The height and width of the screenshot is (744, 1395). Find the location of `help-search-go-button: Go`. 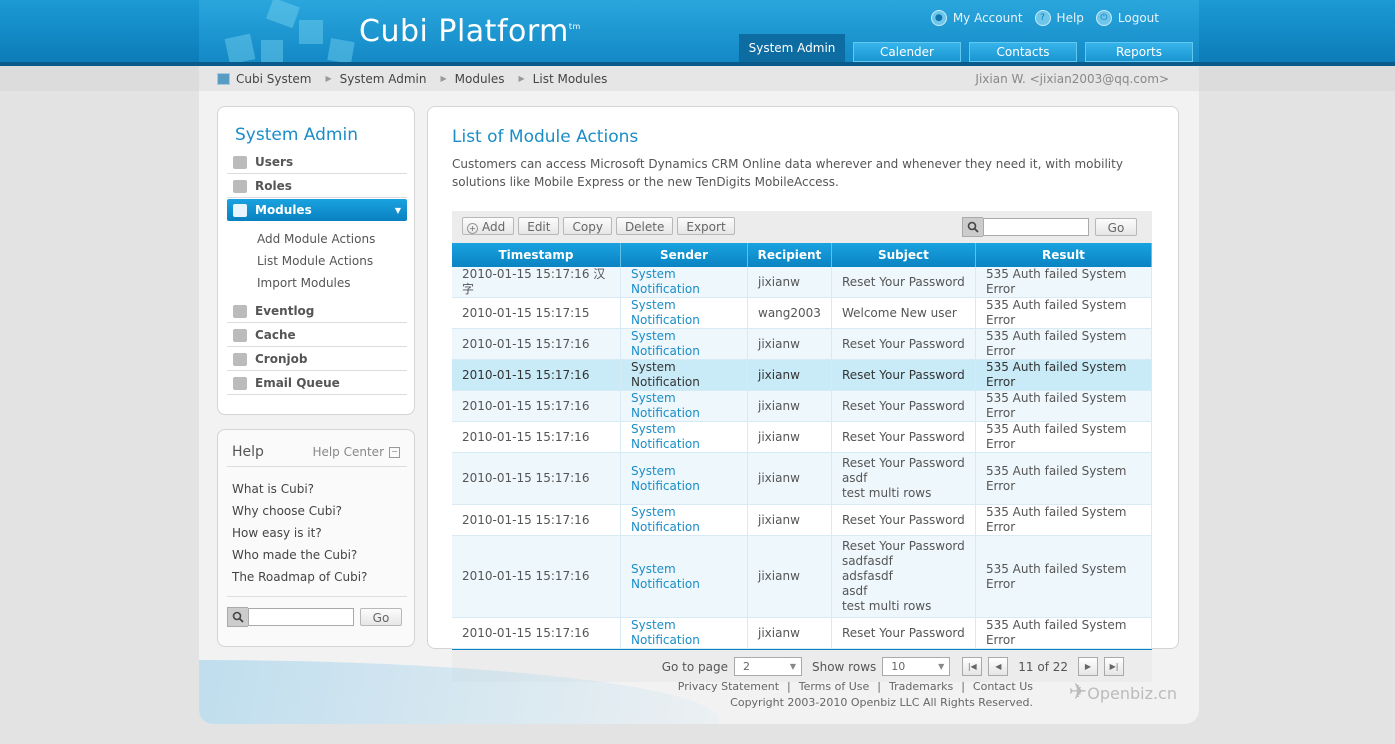

help-search-go-button: Go is located at coordinates (381, 617).